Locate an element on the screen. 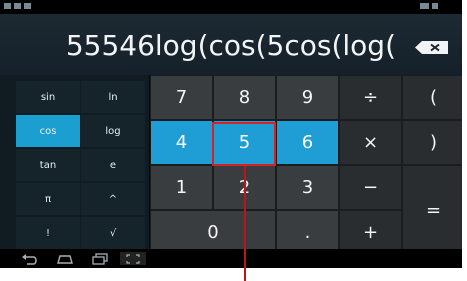 Image resolution: width=467 pixels, height=281 pixels. key-3: 3 is located at coordinates (307, 187).